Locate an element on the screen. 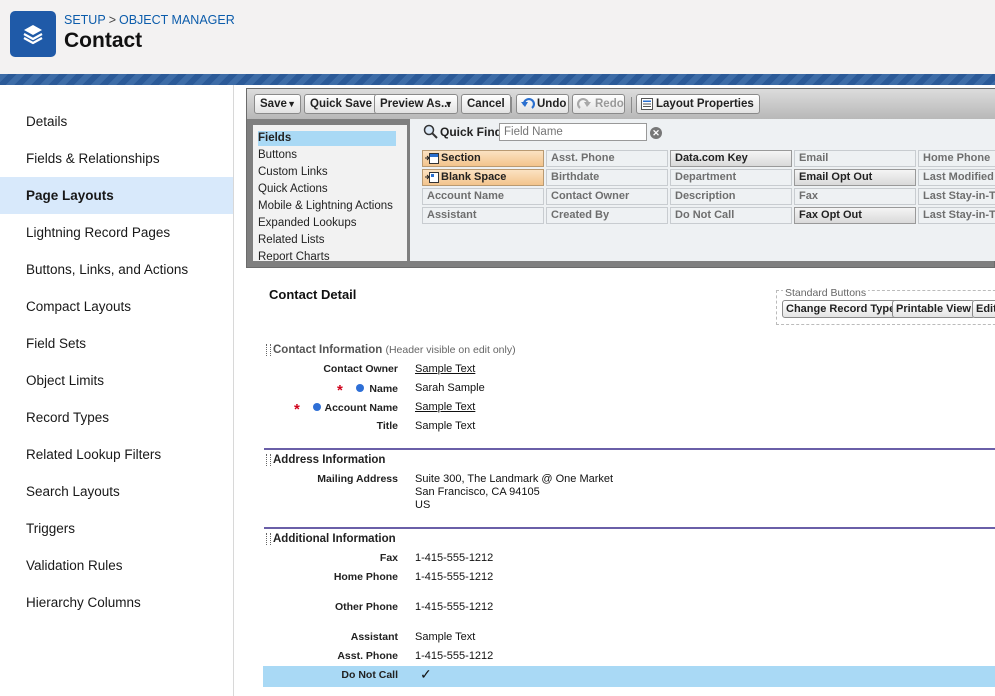 The height and width of the screenshot is (696, 995). palette-category-fields: Fields is located at coordinates (327, 138).